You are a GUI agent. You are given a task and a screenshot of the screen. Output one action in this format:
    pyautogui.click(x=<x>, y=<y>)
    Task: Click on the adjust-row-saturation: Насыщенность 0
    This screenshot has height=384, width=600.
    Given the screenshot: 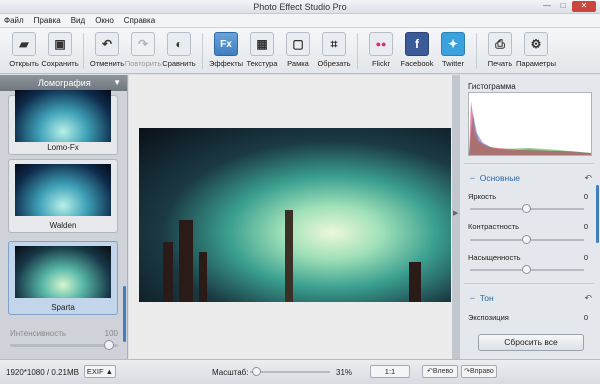 What is the action you would take?
    pyautogui.click(x=530, y=257)
    